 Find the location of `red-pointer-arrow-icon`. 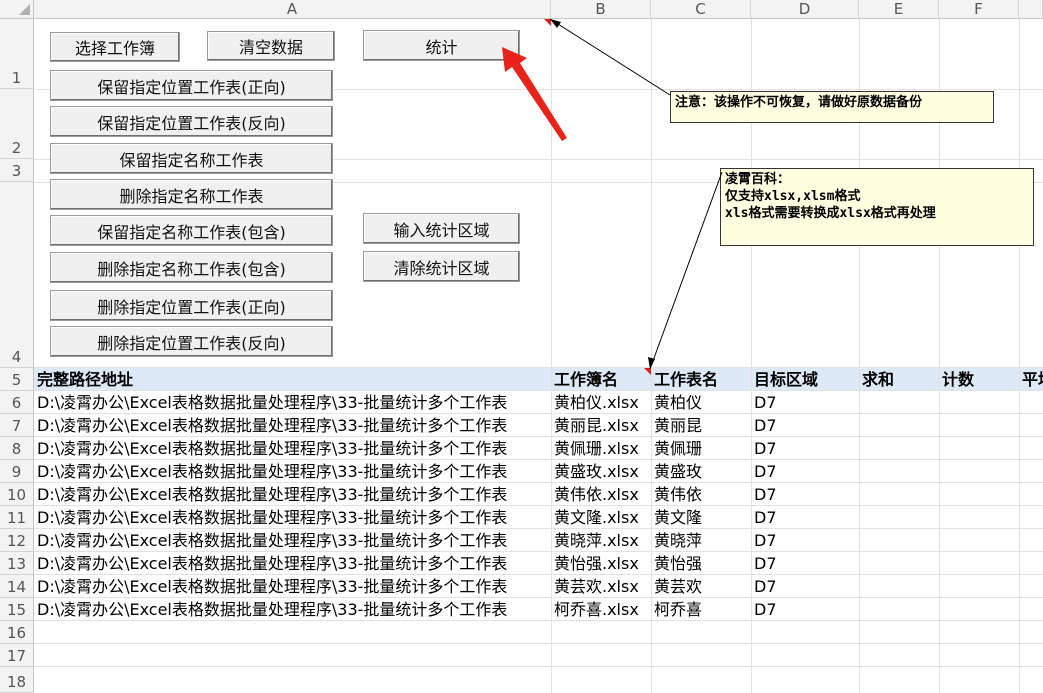

red-pointer-arrow-icon is located at coordinates (534, 94).